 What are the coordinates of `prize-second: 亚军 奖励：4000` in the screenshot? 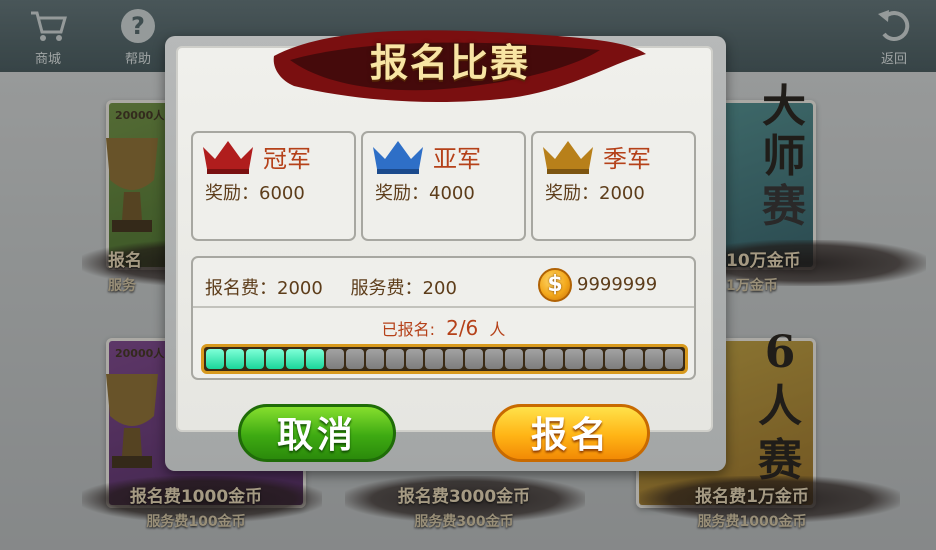 It's located at (443, 186).